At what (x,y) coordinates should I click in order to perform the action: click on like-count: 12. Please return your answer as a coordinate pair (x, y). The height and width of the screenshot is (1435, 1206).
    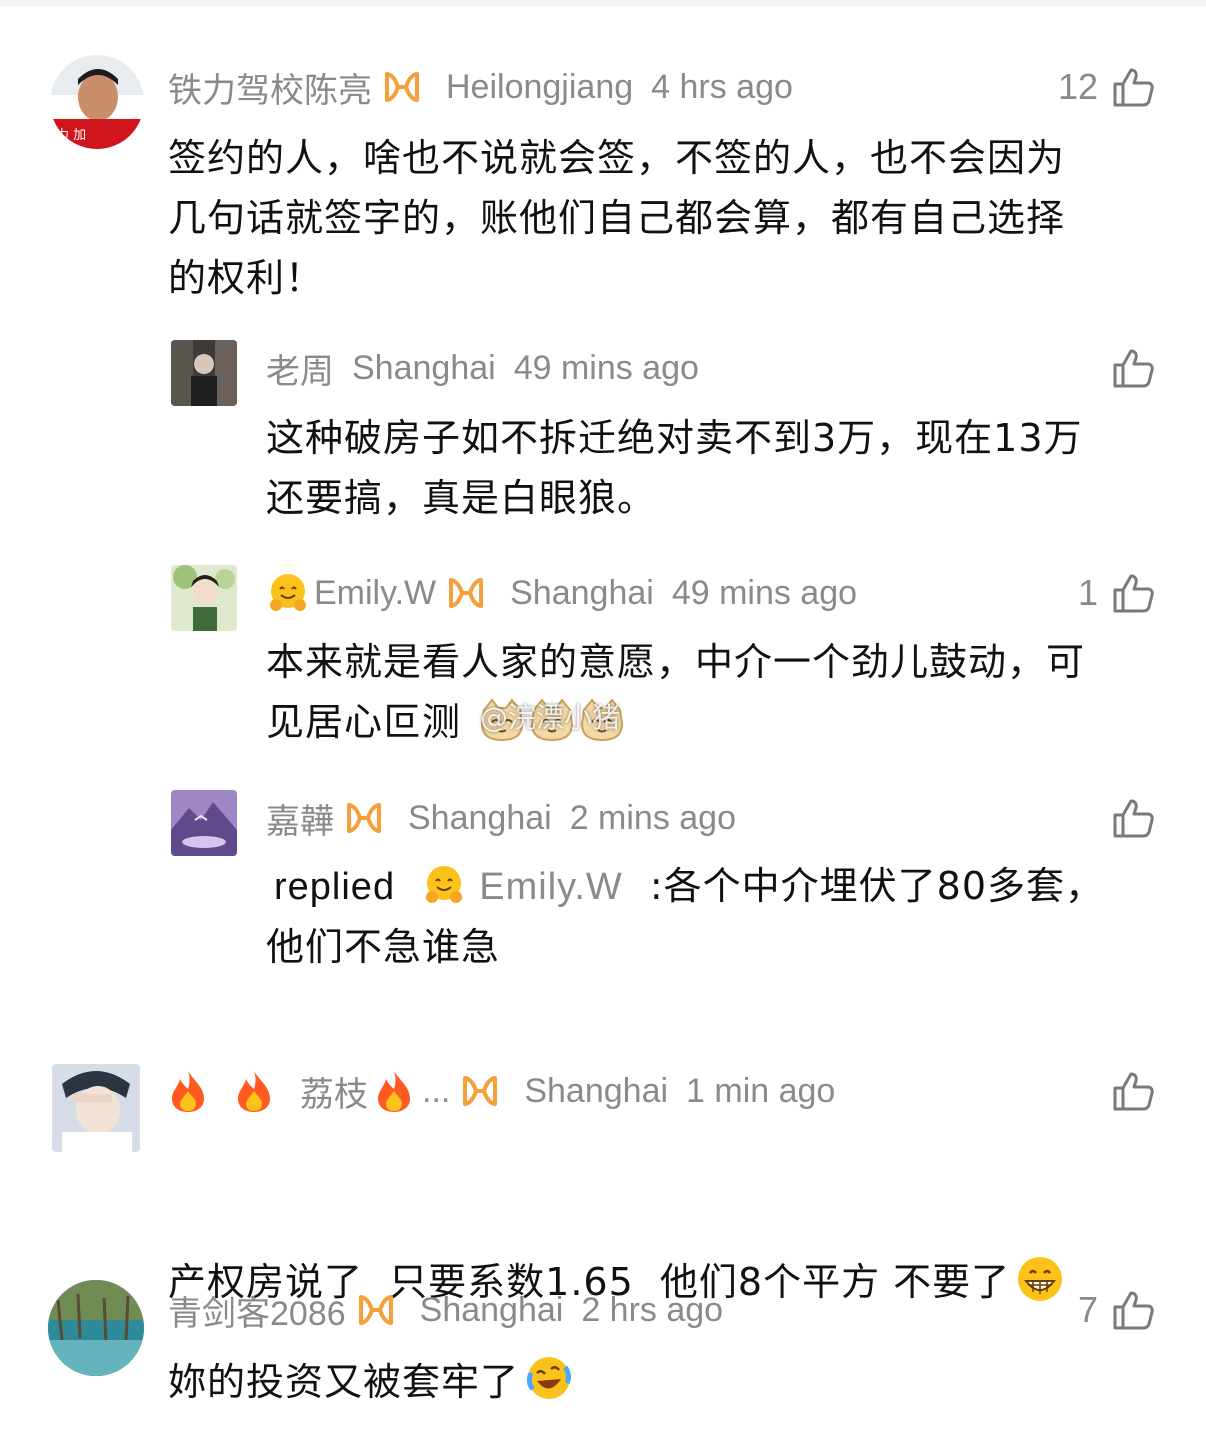
    Looking at the image, I should click on (1077, 86).